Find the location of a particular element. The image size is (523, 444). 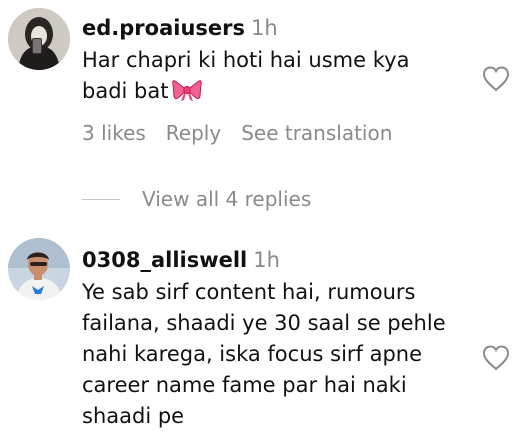

replies-divider is located at coordinates (101, 199).